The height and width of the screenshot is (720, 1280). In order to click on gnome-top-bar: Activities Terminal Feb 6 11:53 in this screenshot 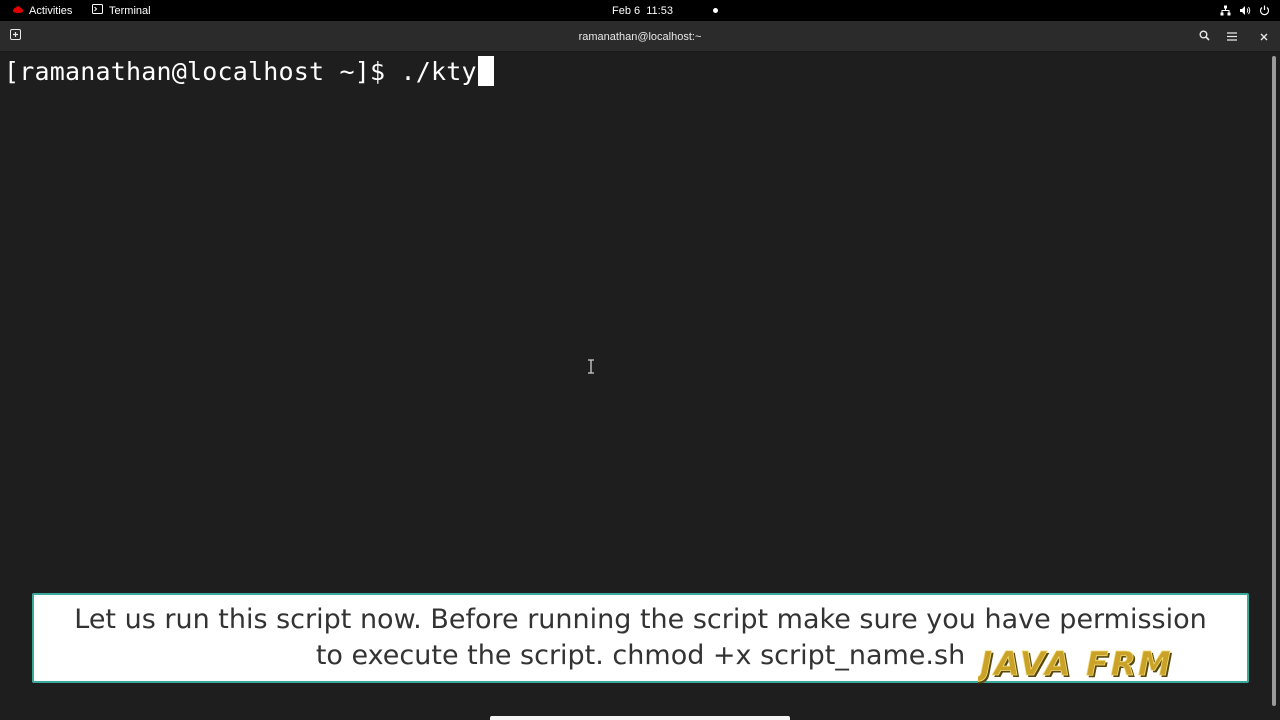, I will do `click(640, 10)`.